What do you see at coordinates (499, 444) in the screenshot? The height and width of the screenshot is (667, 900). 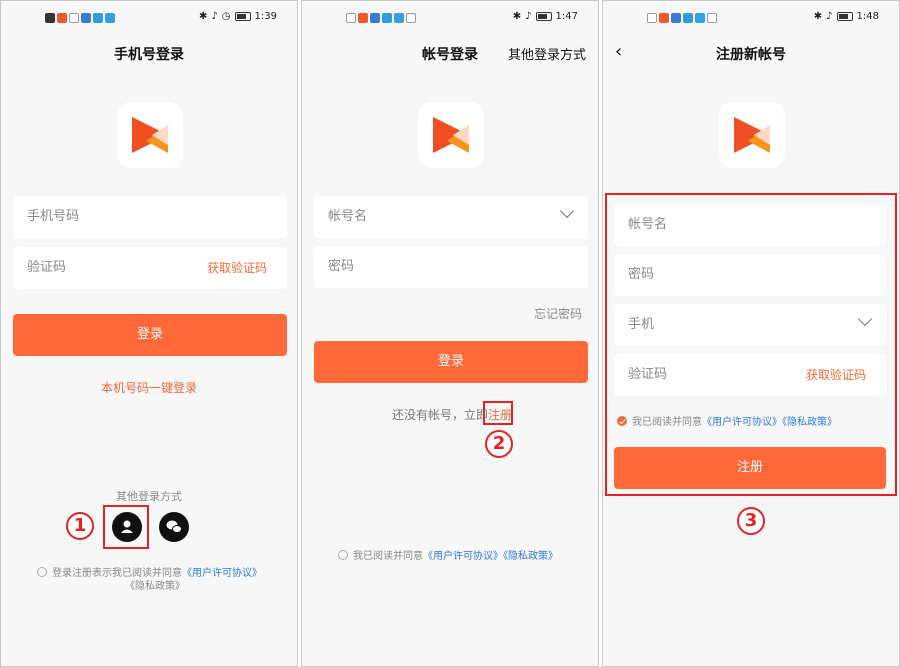 I see `step-marker-2: 2` at bounding box center [499, 444].